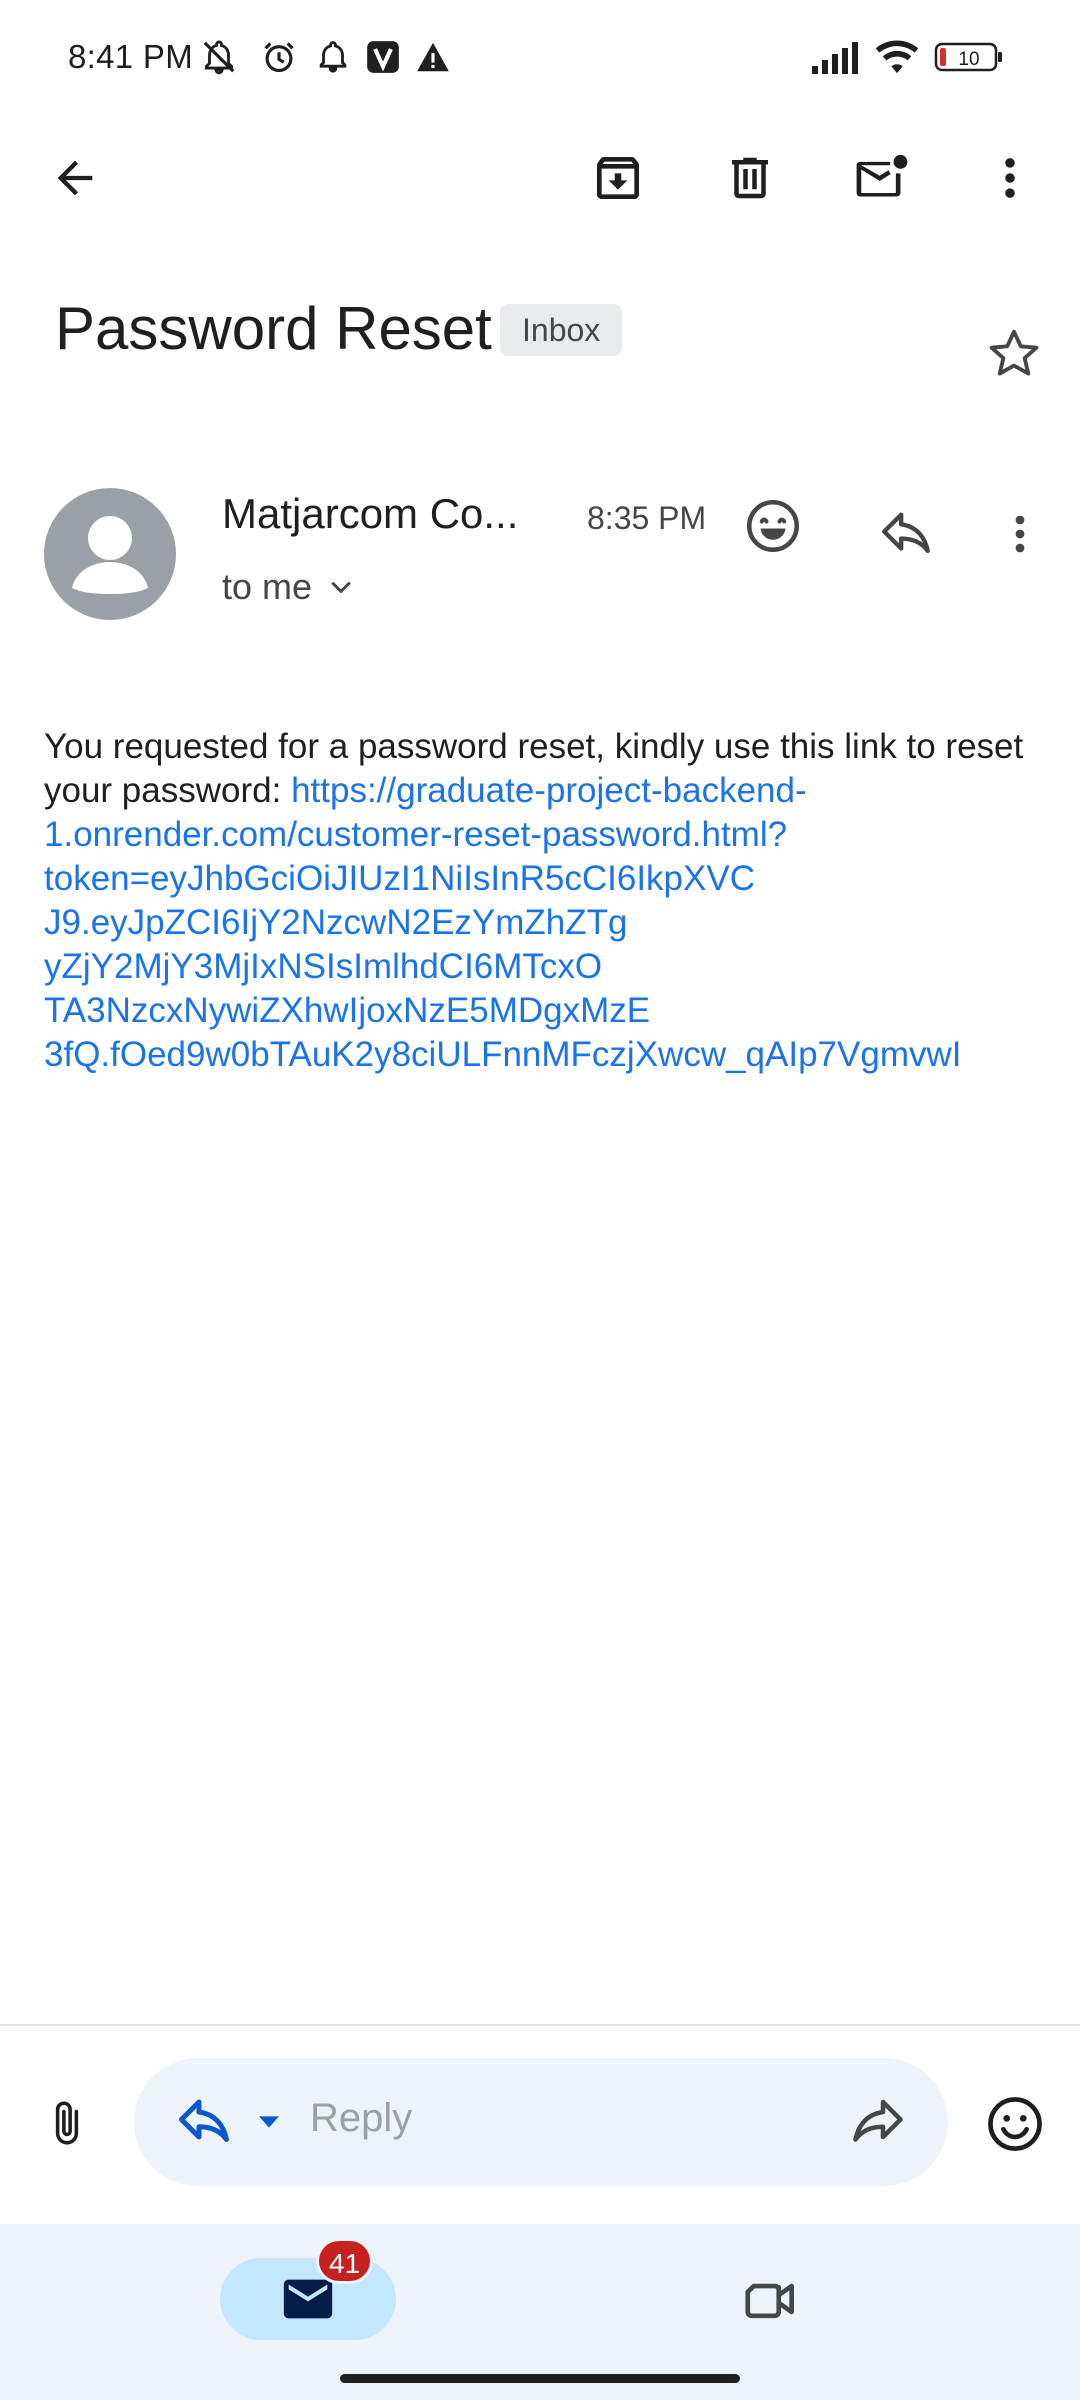  I want to click on person-icon, so click(110, 555).